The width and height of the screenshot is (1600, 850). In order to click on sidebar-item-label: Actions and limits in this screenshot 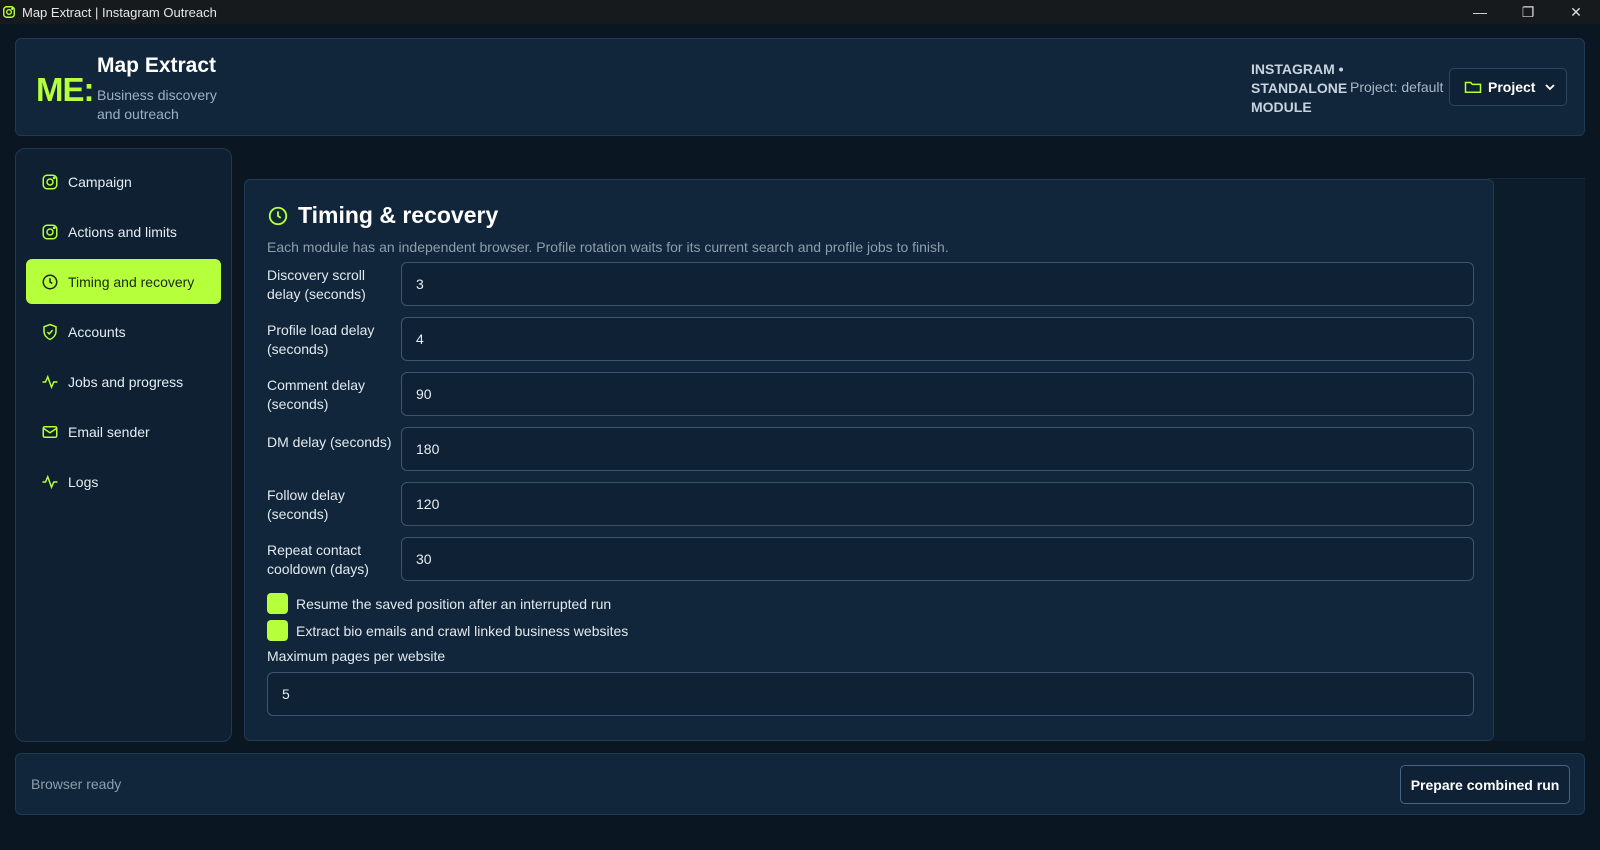, I will do `click(122, 231)`.